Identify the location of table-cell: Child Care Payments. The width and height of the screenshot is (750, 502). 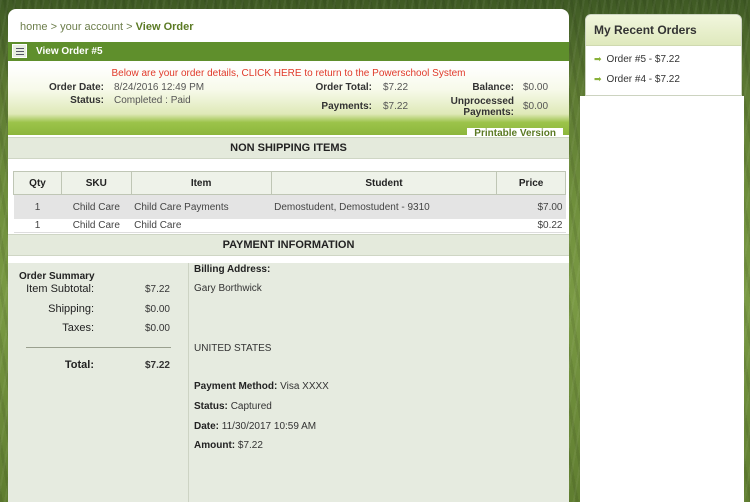
(201, 206).